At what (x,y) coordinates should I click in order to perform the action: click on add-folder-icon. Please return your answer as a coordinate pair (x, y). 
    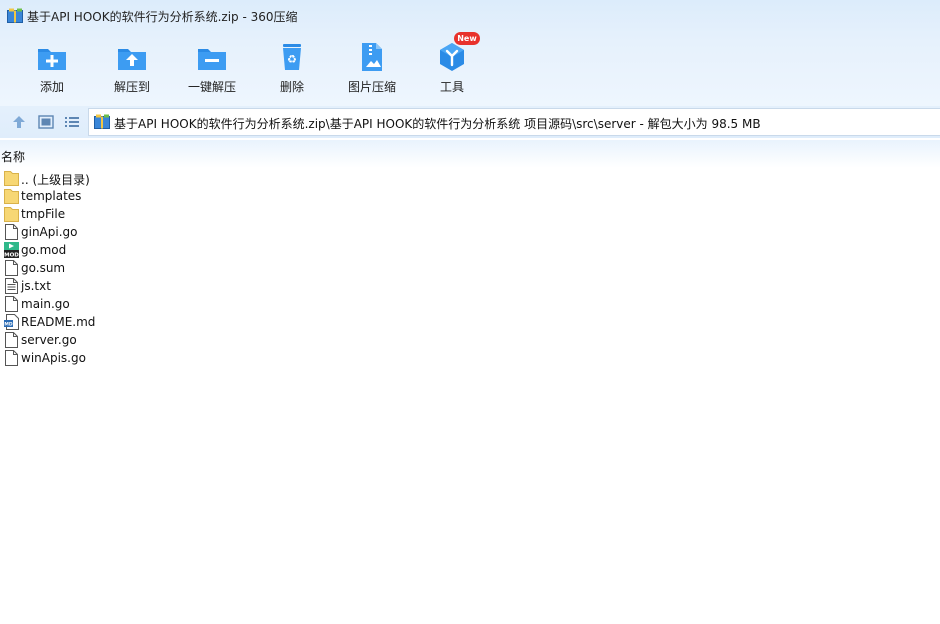
    Looking at the image, I should click on (52, 59).